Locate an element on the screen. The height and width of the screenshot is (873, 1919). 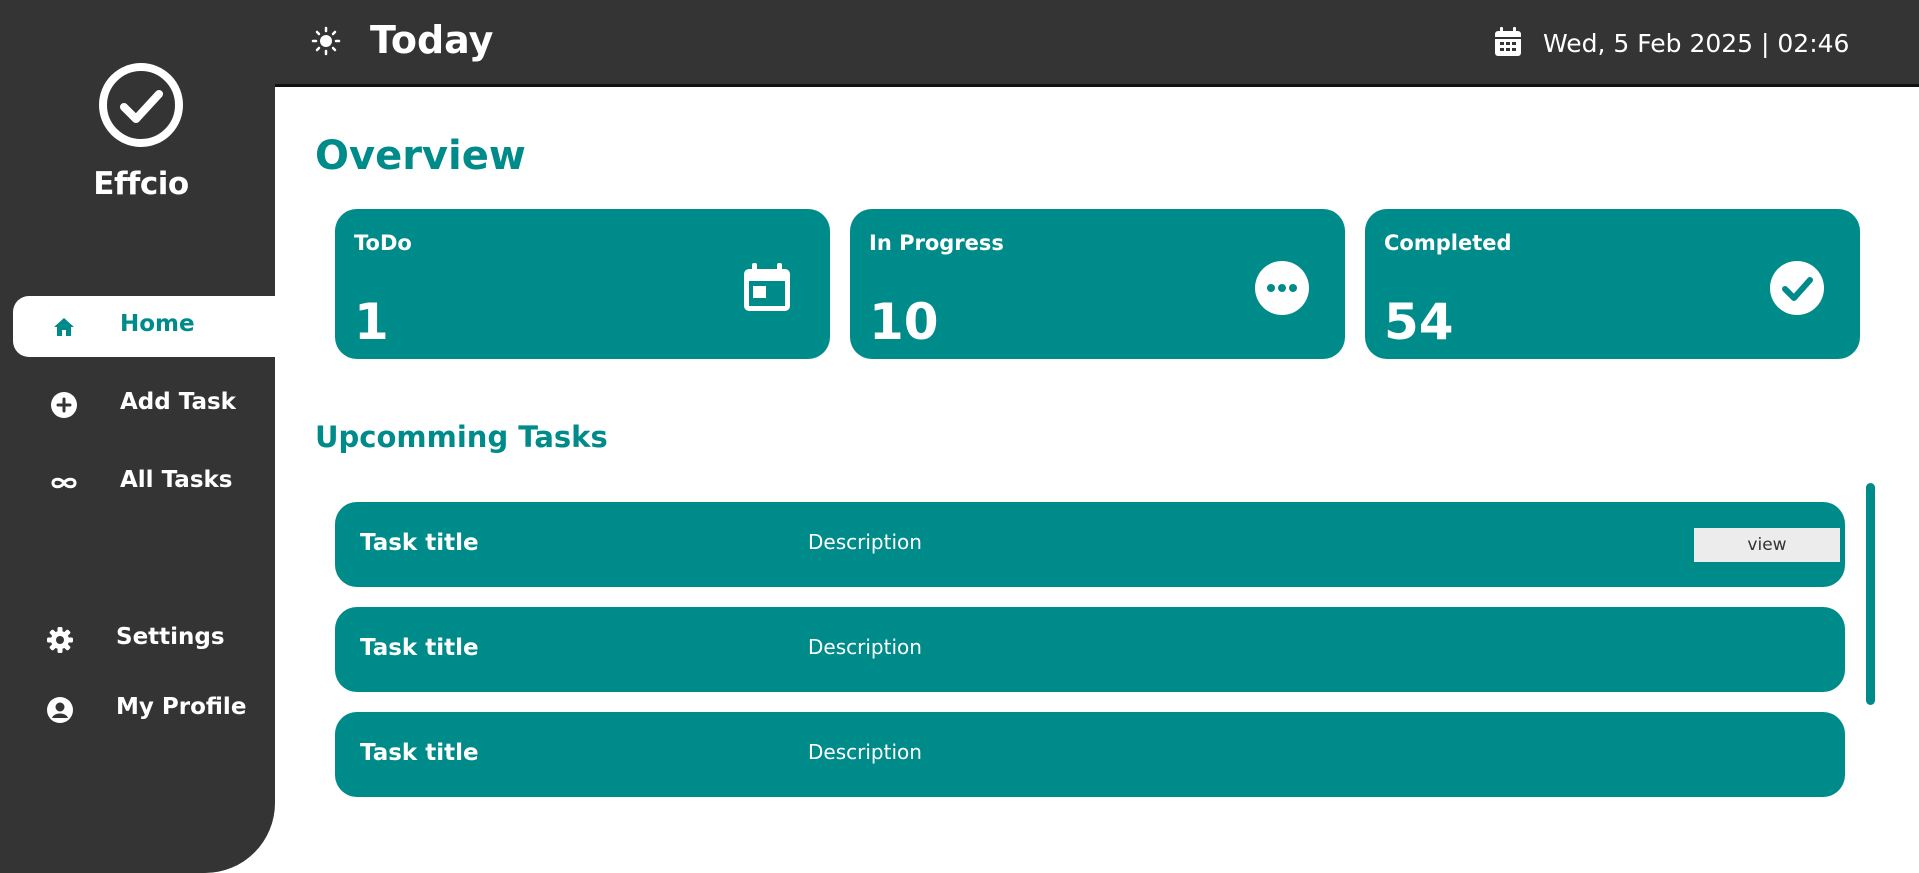
stat-card-completed: Completed 54 is located at coordinates (1612, 284).